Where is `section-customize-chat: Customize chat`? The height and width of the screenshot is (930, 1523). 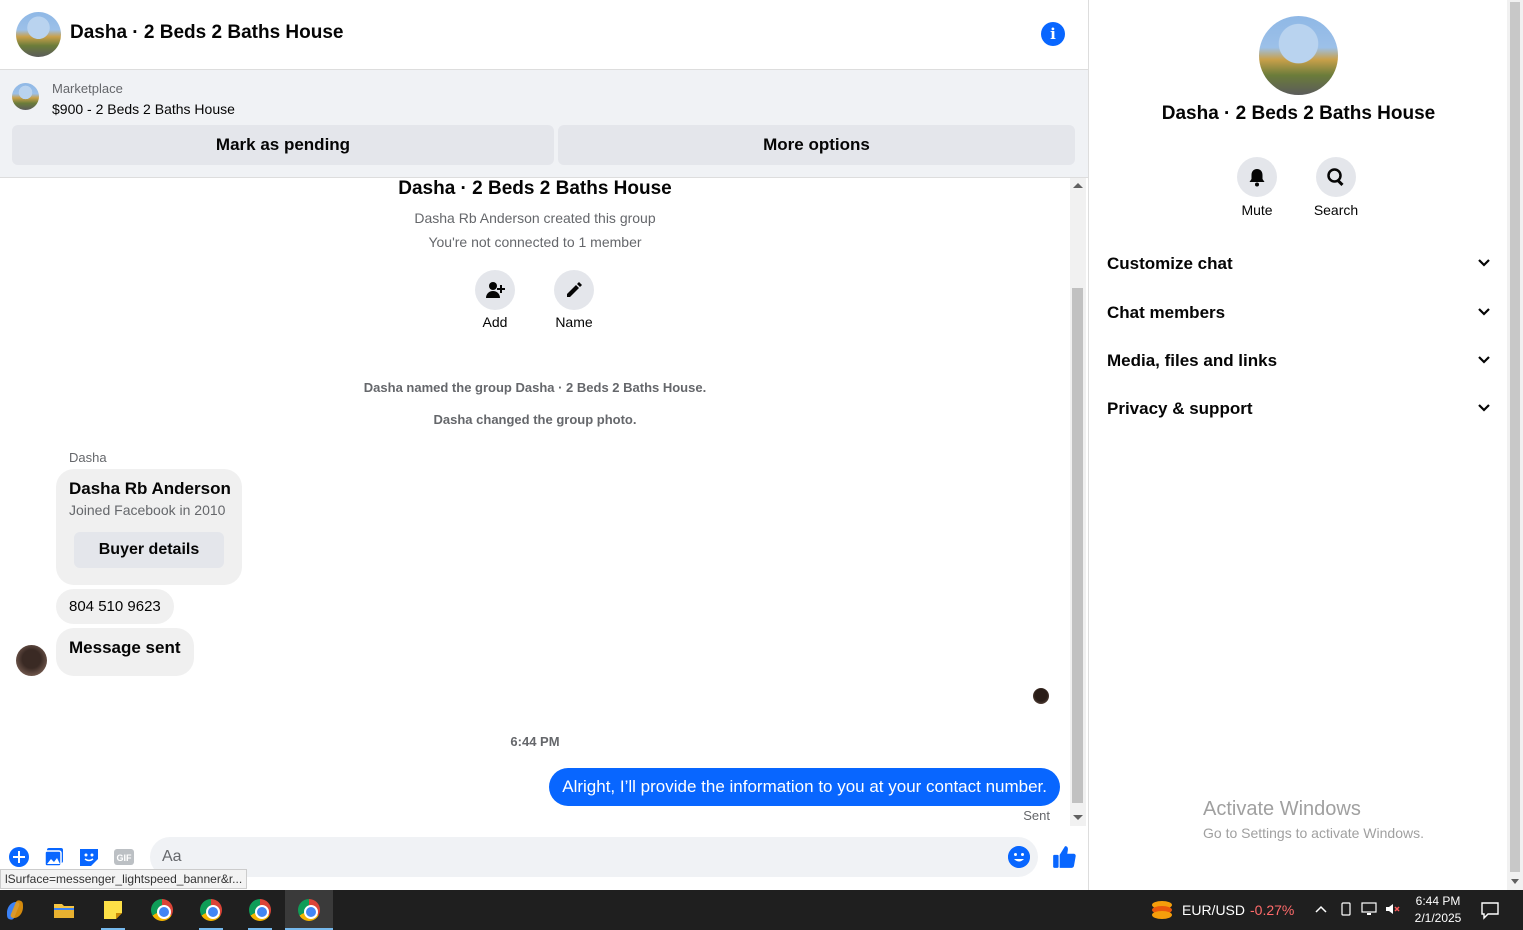 section-customize-chat: Customize chat is located at coordinates (1299, 264).